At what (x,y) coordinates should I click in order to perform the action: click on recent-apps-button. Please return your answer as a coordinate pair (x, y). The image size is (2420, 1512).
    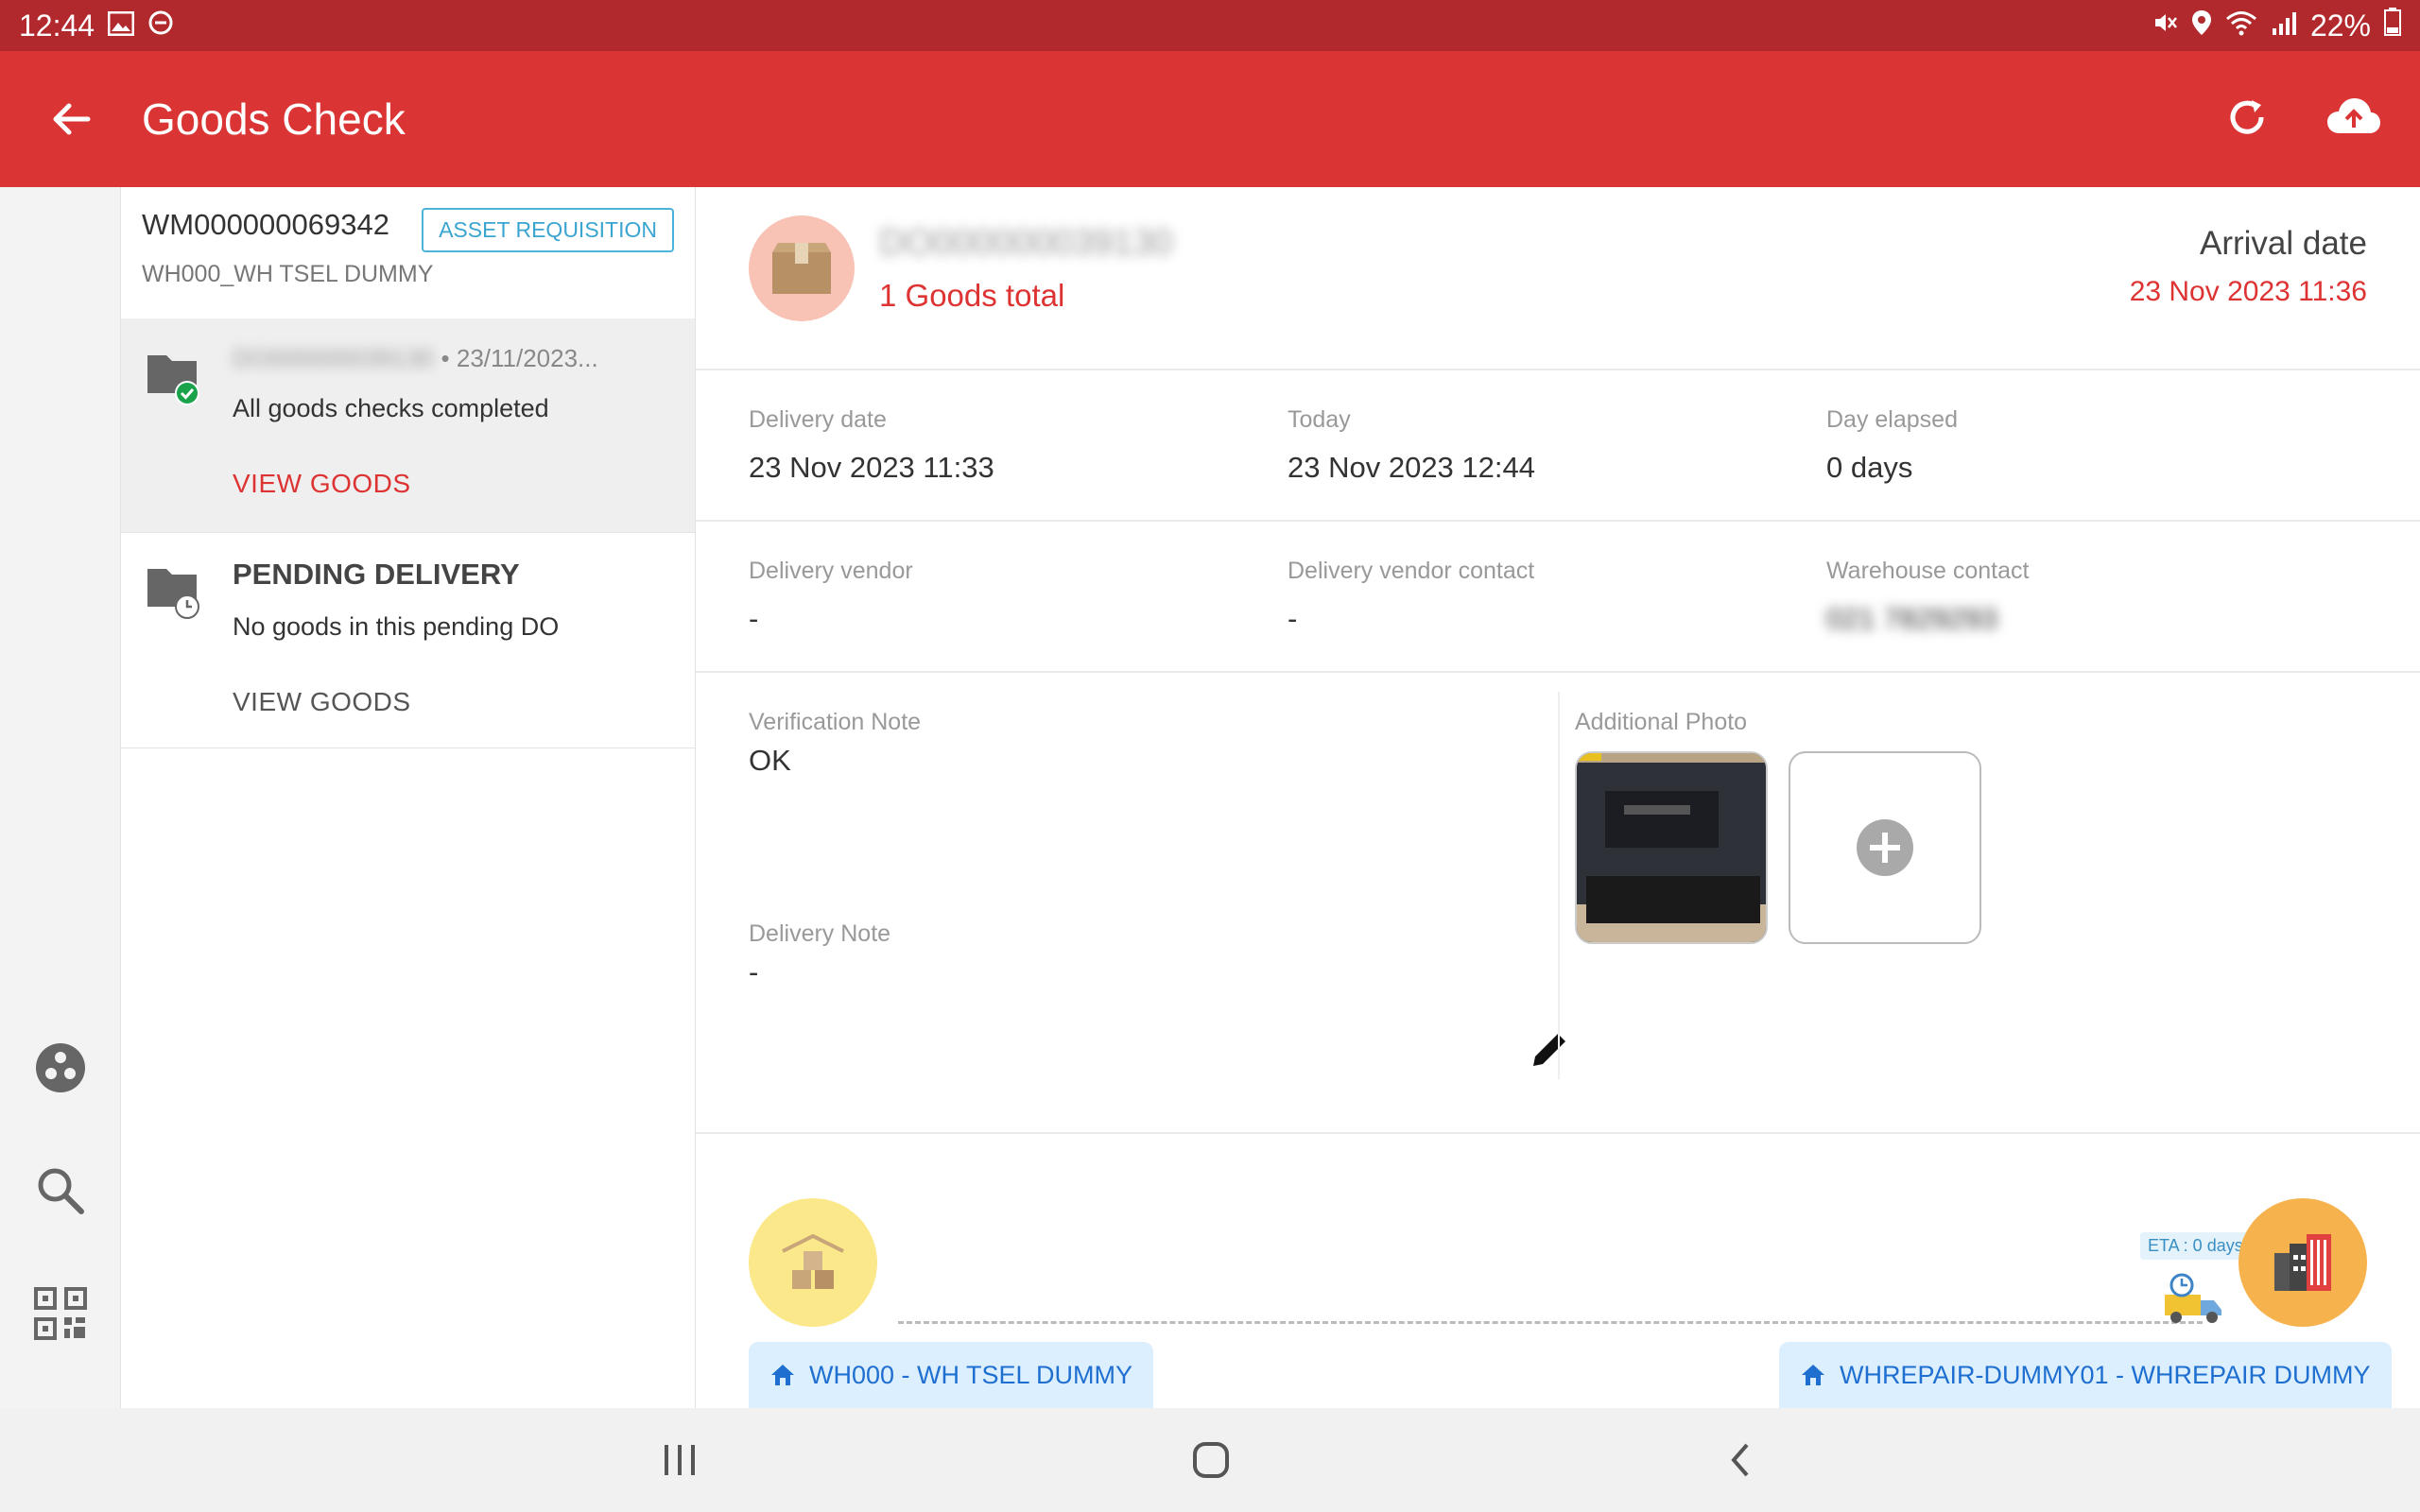
    Looking at the image, I should click on (680, 1460).